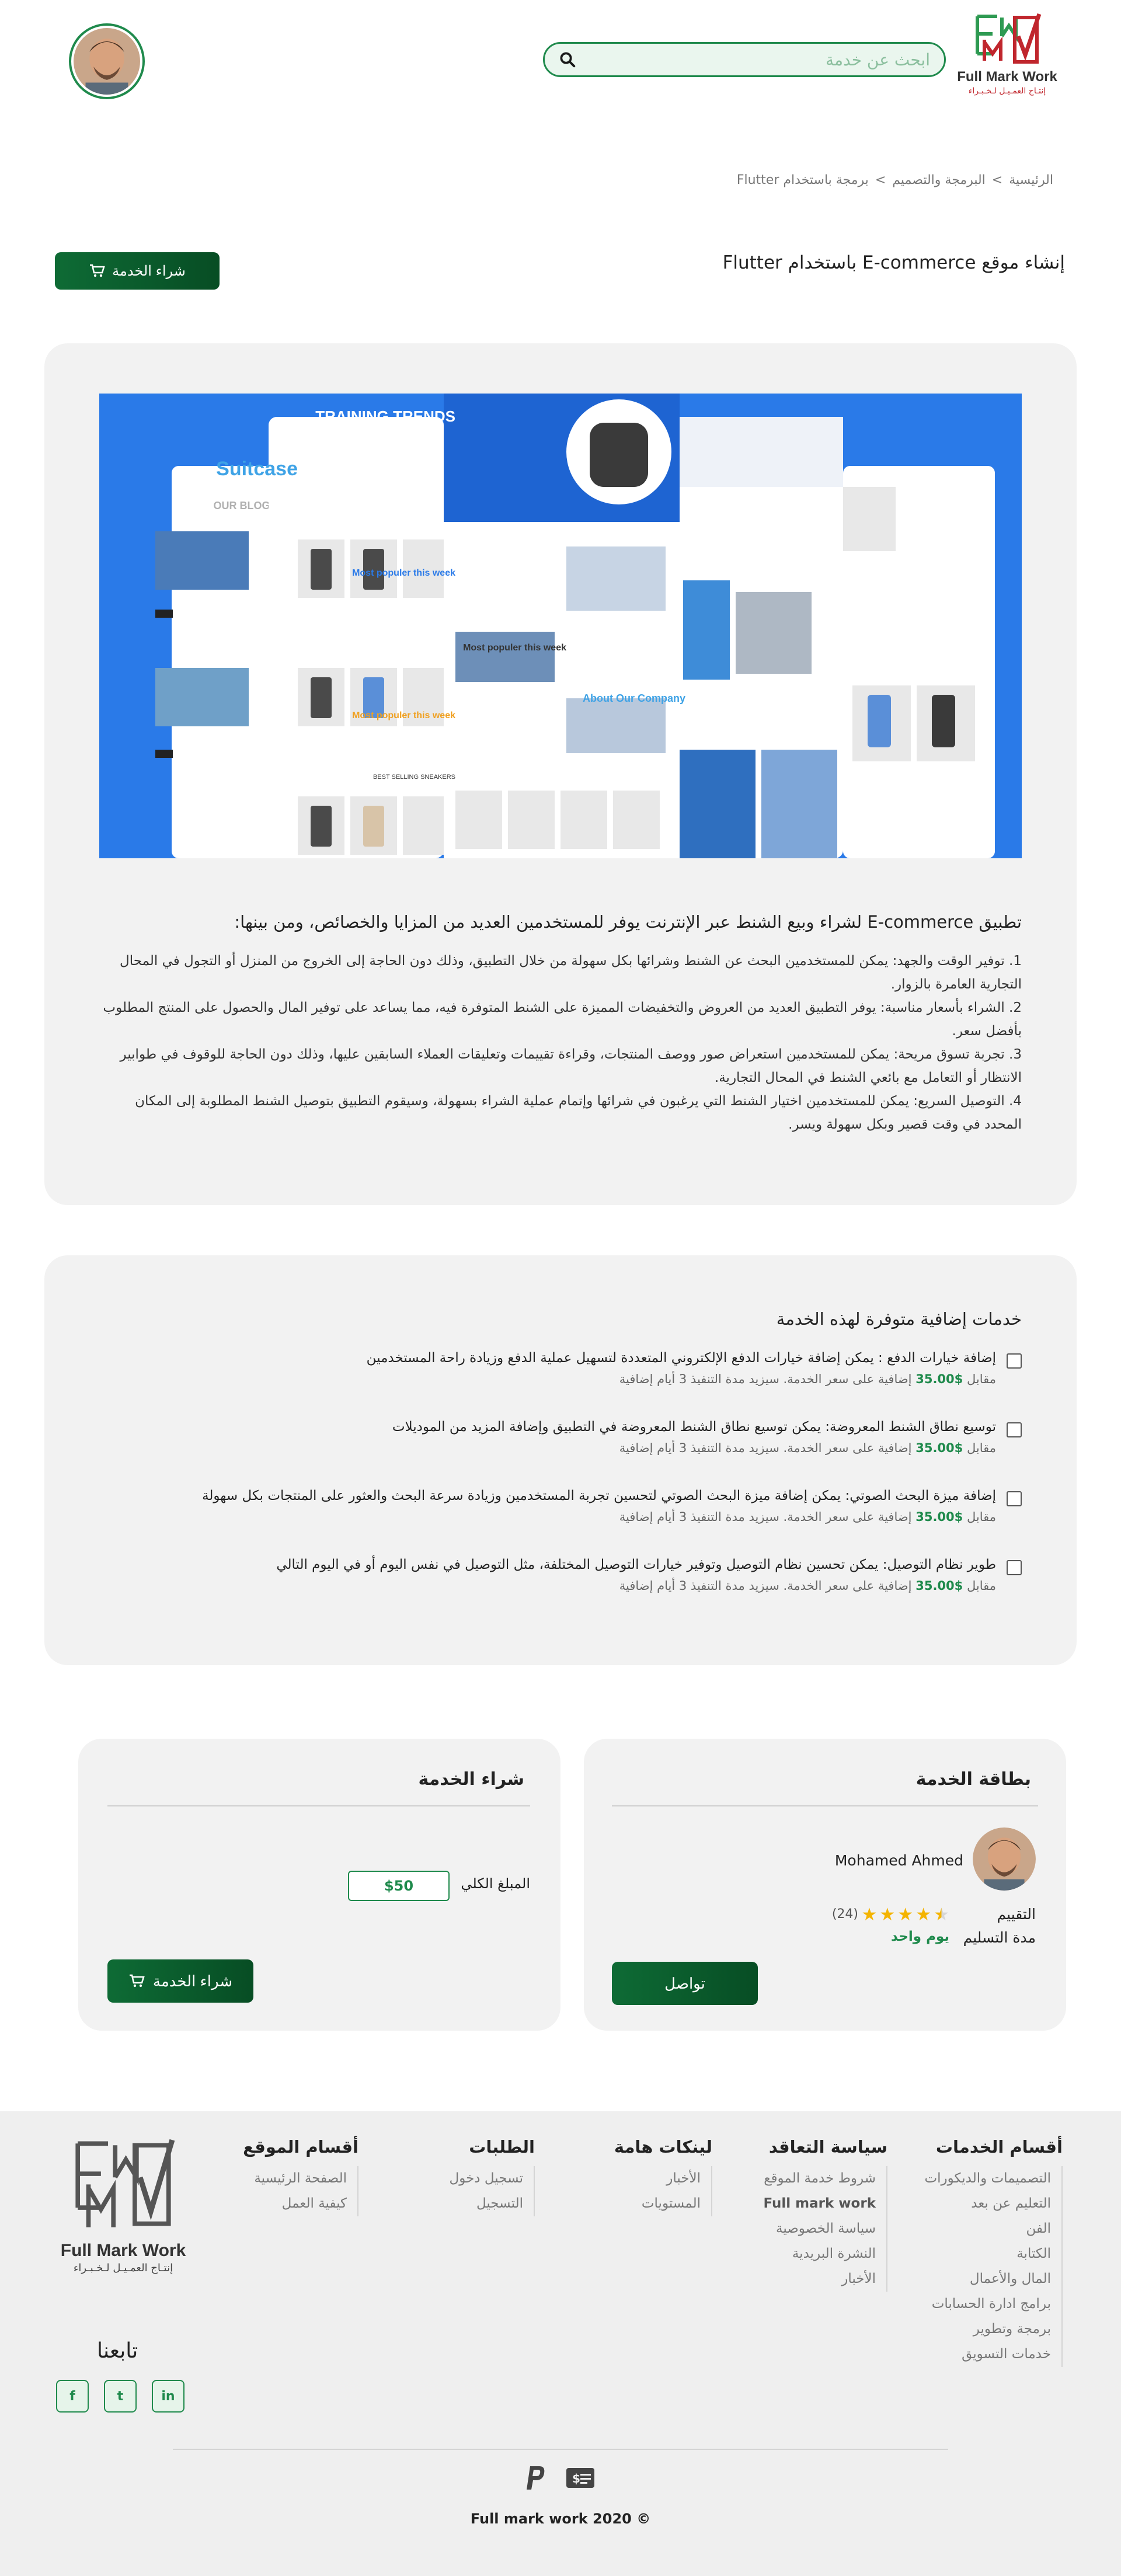 The height and width of the screenshot is (2576, 1121). What do you see at coordinates (988, 2279) in the screenshot?
I see `footer-link: المال والأعمال` at bounding box center [988, 2279].